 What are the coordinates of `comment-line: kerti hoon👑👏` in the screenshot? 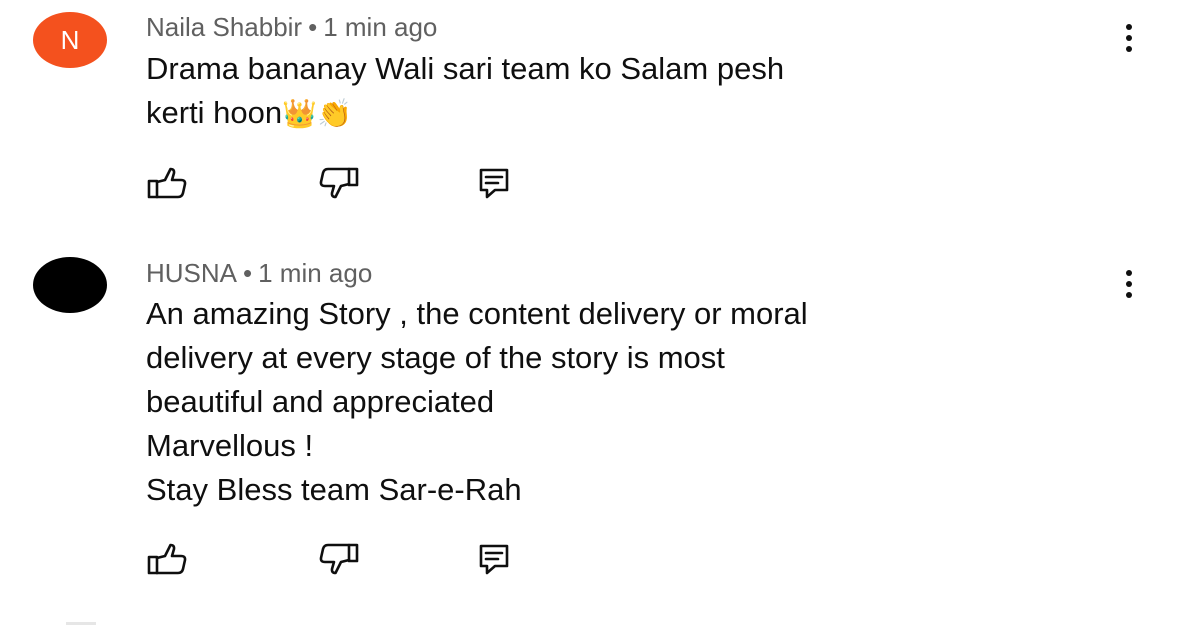 It's located at (249, 112).